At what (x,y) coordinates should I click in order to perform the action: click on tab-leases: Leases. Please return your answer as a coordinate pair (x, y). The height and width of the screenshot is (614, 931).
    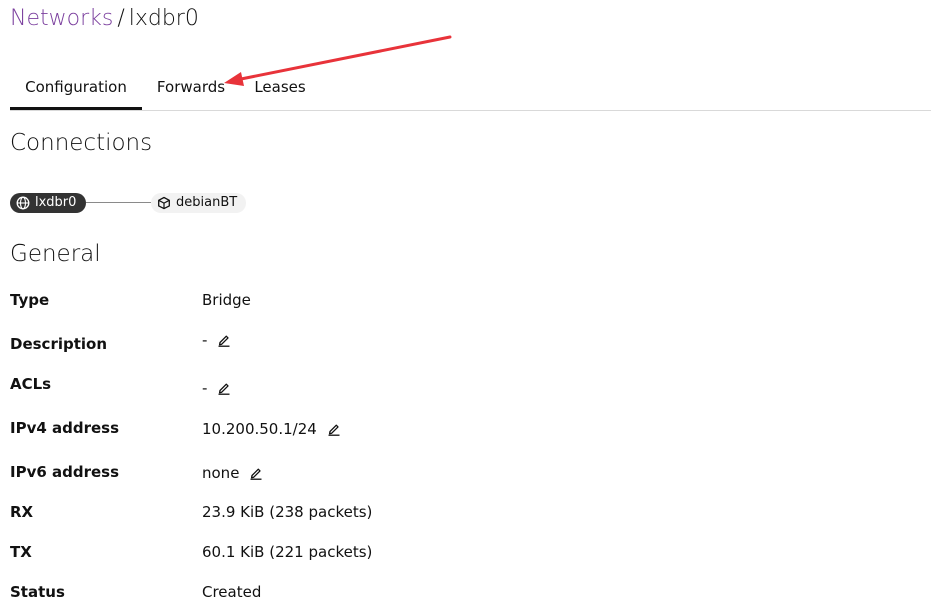
    Looking at the image, I should click on (280, 90).